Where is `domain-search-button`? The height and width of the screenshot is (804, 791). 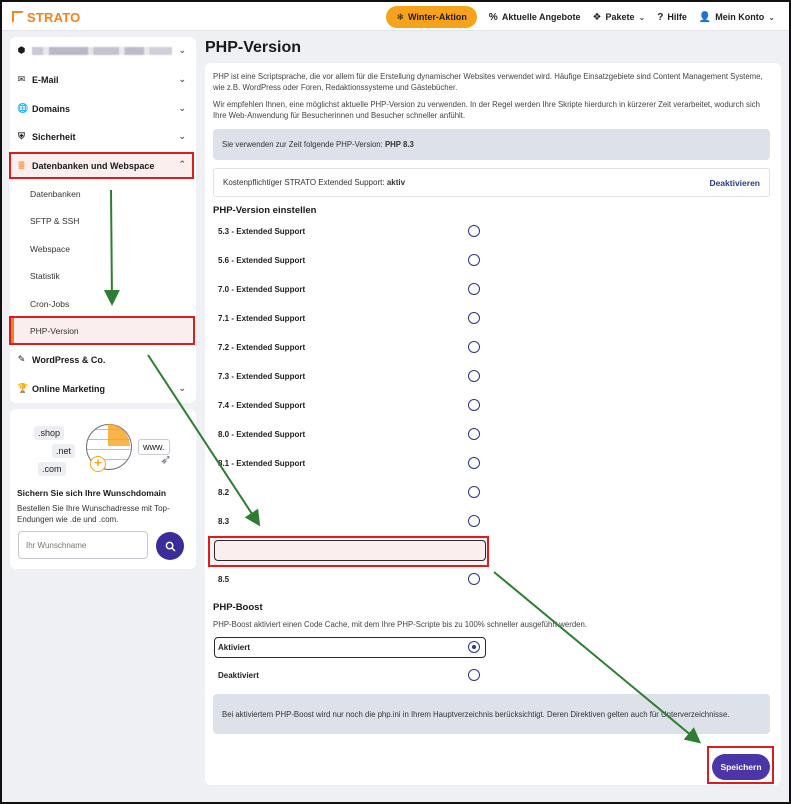
domain-search-button is located at coordinates (170, 546).